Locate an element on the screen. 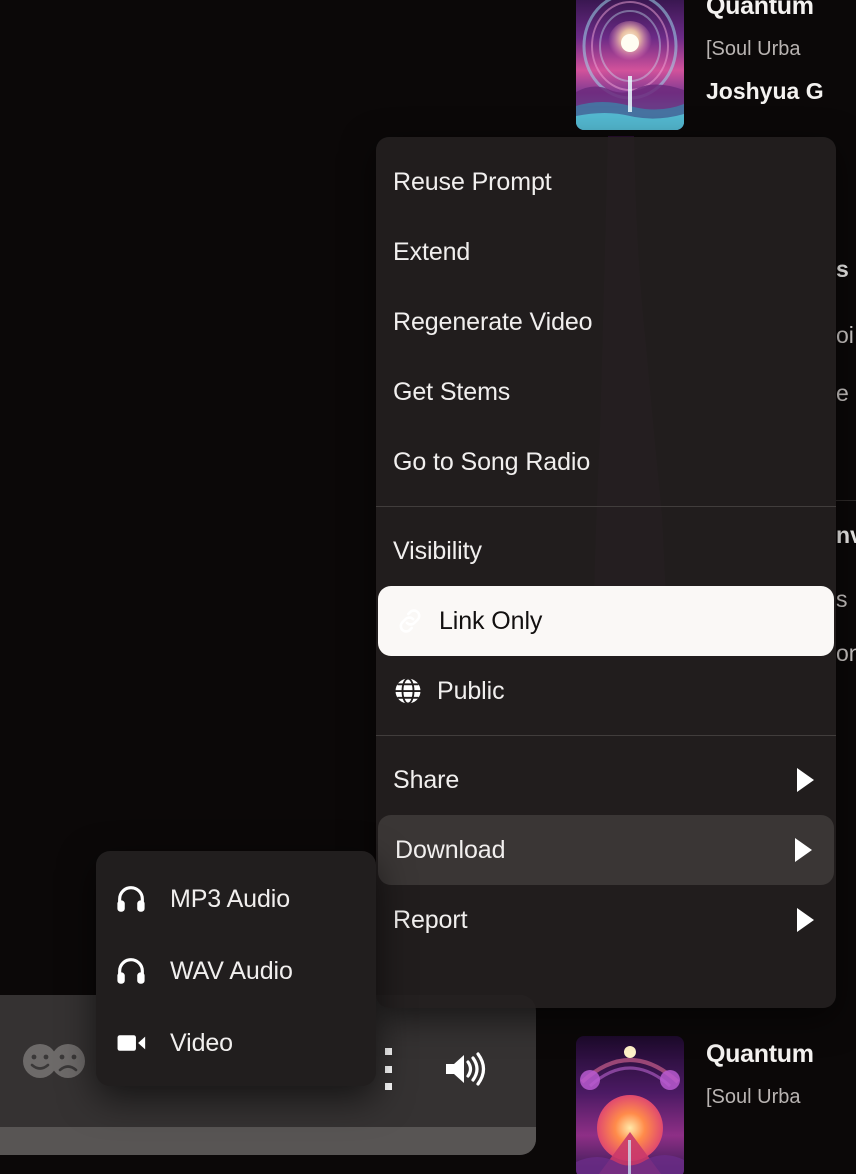 This screenshot has height=1174, width=856. menu-item-label: Report is located at coordinates (430, 919).